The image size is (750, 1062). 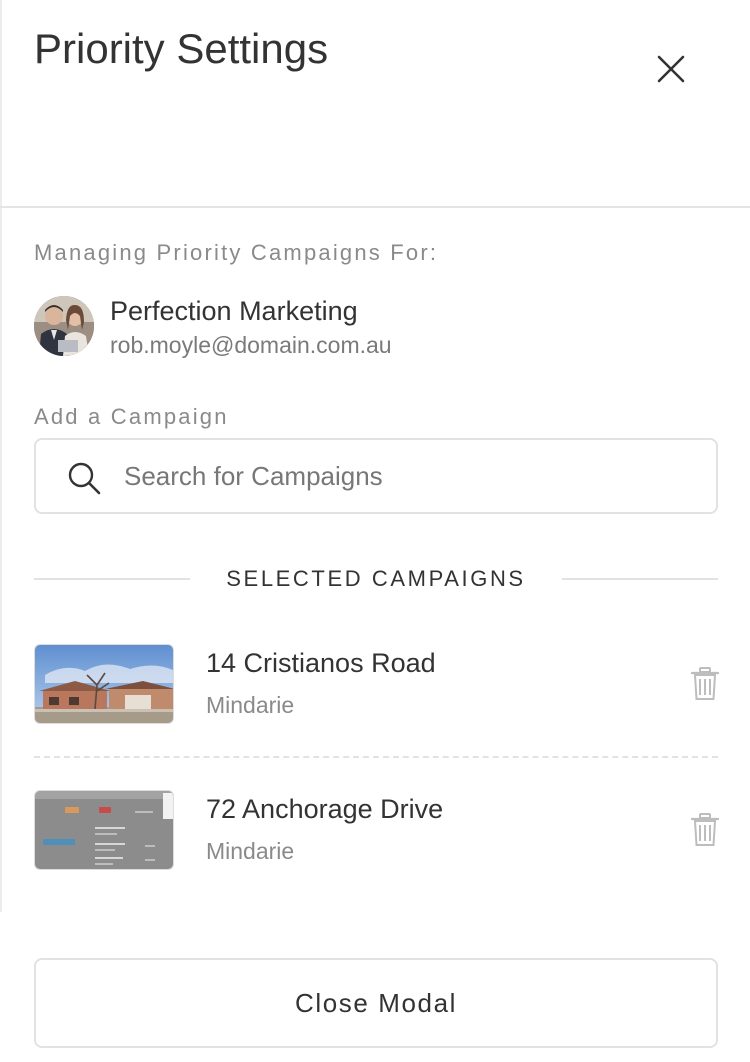 What do you see at coordinates (251, 345) in the screenshot?
I see `account-email: rob.moyle@domain.com.au` at bounding box center [251, 345].